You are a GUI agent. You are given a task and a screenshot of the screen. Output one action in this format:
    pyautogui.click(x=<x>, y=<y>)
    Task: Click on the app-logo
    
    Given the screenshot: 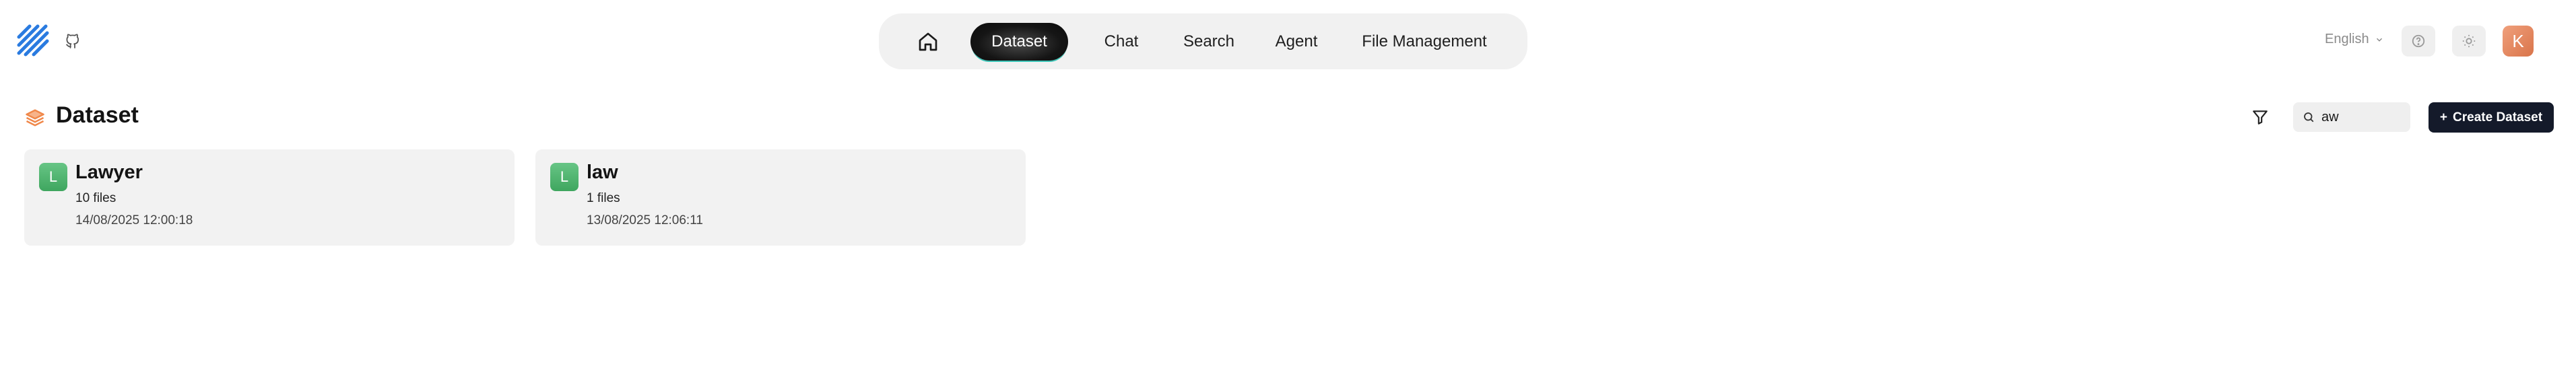 What is the action you would take?
    pyautogui.click(x=33, y=40)
    